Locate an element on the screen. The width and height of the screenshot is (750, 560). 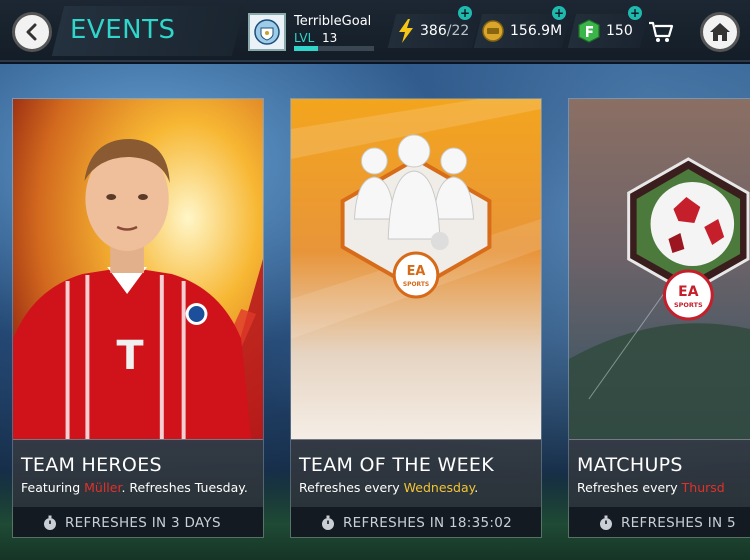
stamina-value: 386 is located at coordinates (433, 31).